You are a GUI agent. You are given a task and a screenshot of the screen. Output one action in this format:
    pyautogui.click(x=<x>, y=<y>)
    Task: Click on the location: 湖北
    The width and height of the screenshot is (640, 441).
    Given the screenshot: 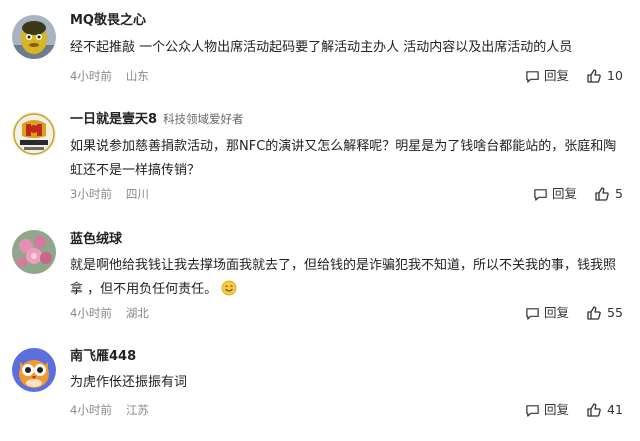 What is the action you would take?
    pyautogui.click(x=137, y=313)
    